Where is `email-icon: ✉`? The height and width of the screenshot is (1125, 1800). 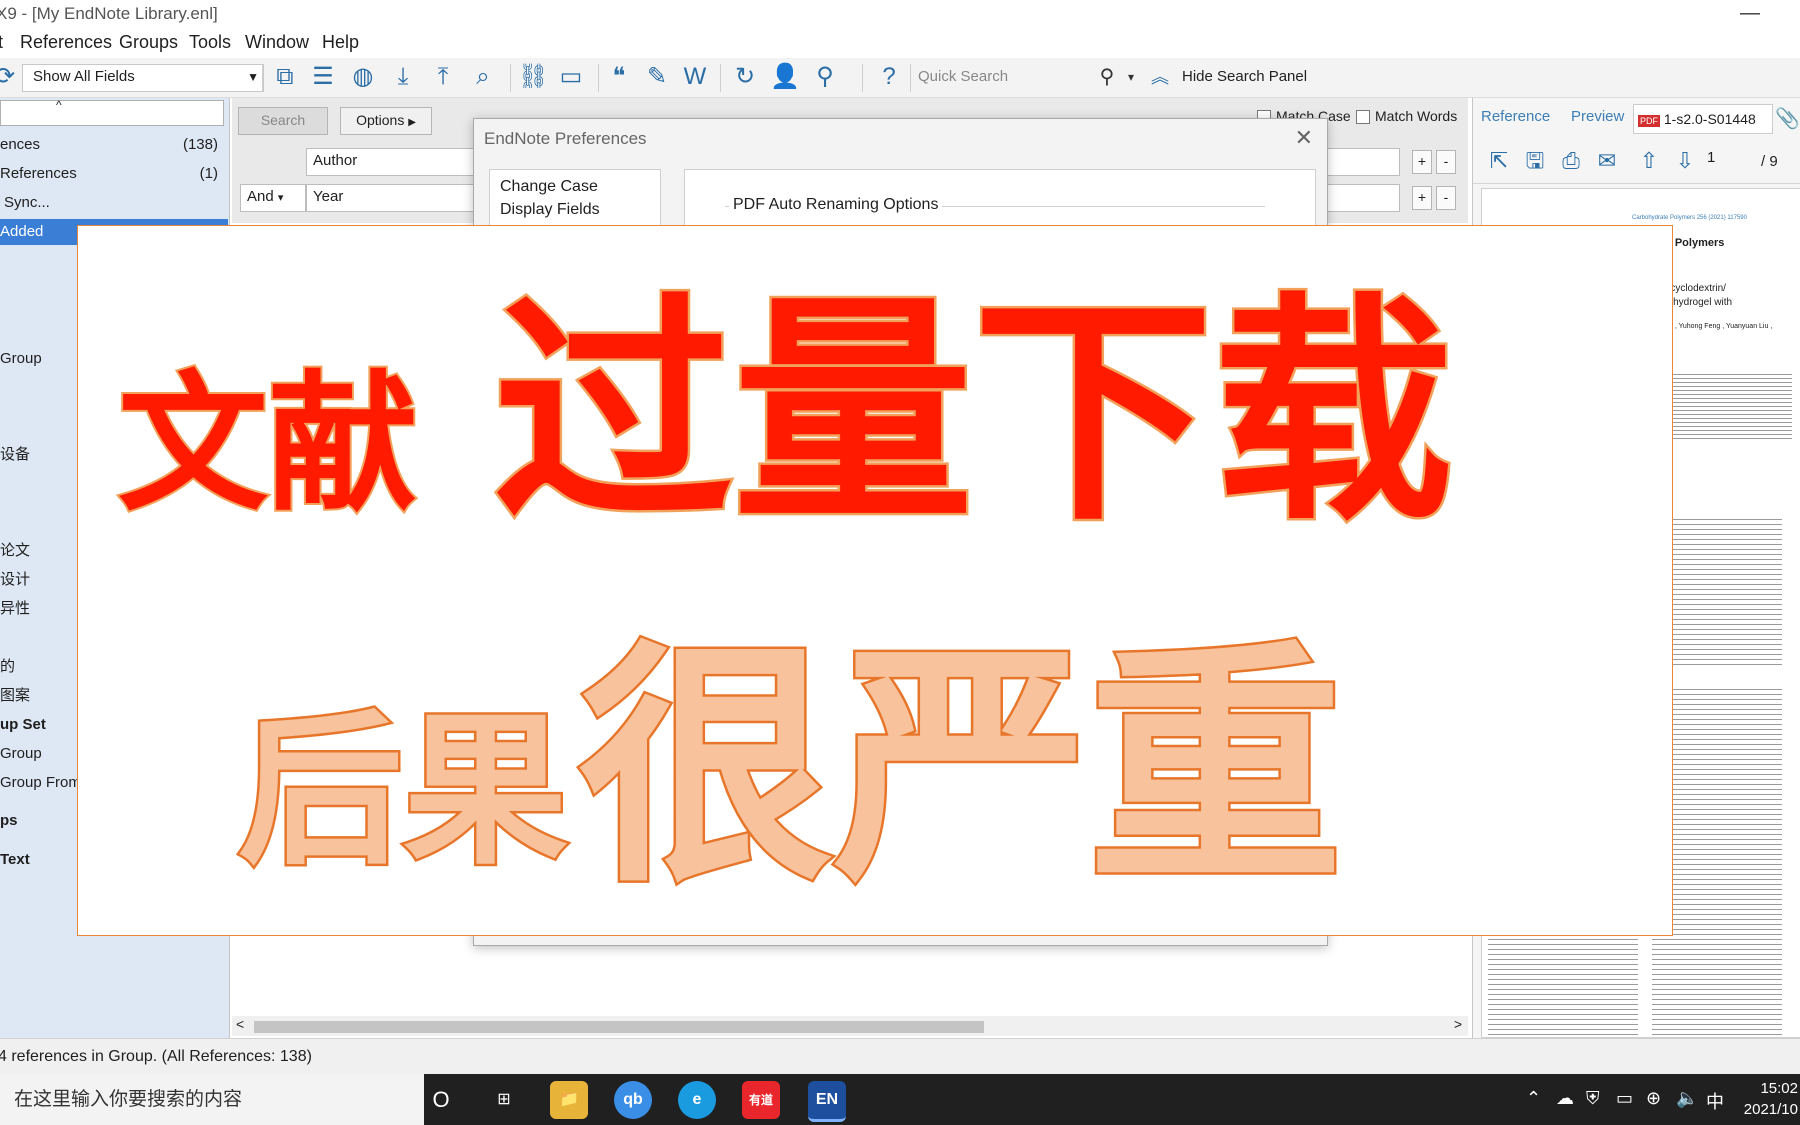
email-icon: ✉ is located at coordinates (1607, 161).